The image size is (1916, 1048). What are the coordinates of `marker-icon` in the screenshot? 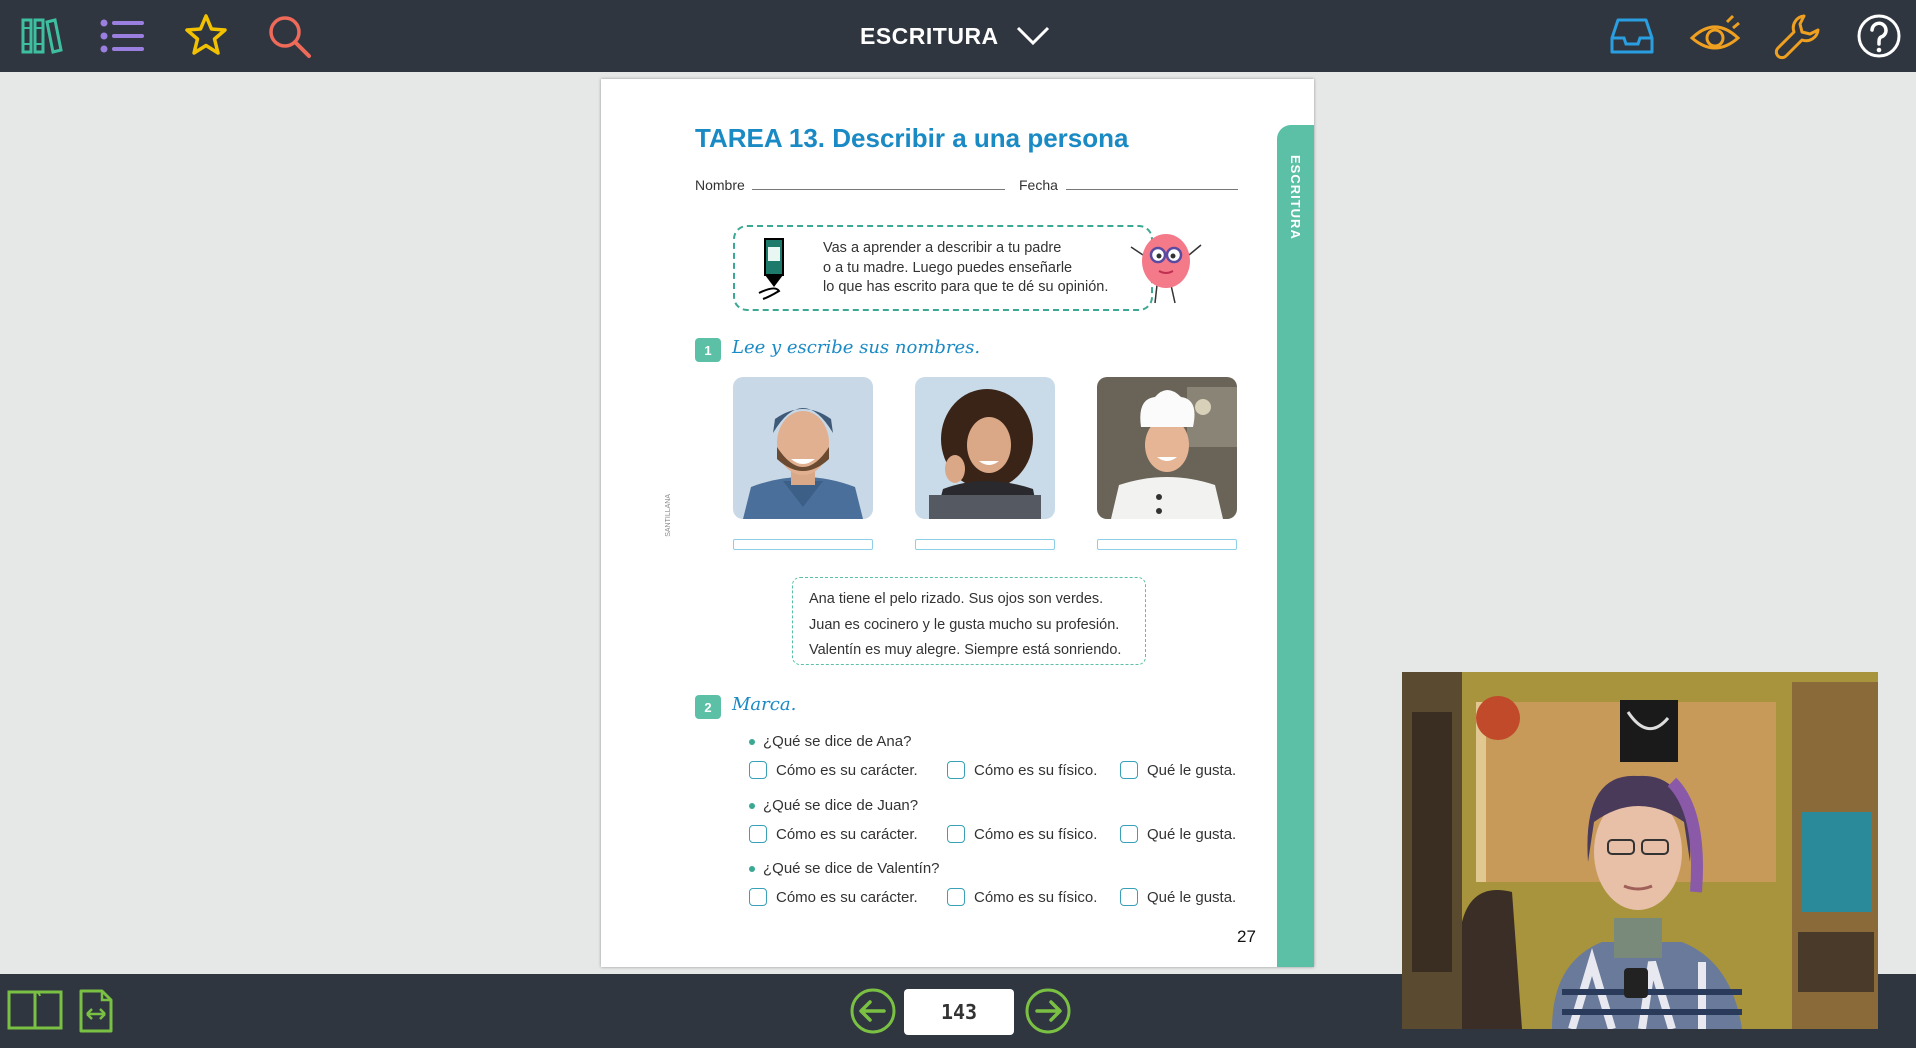 It's located at (771, 269).